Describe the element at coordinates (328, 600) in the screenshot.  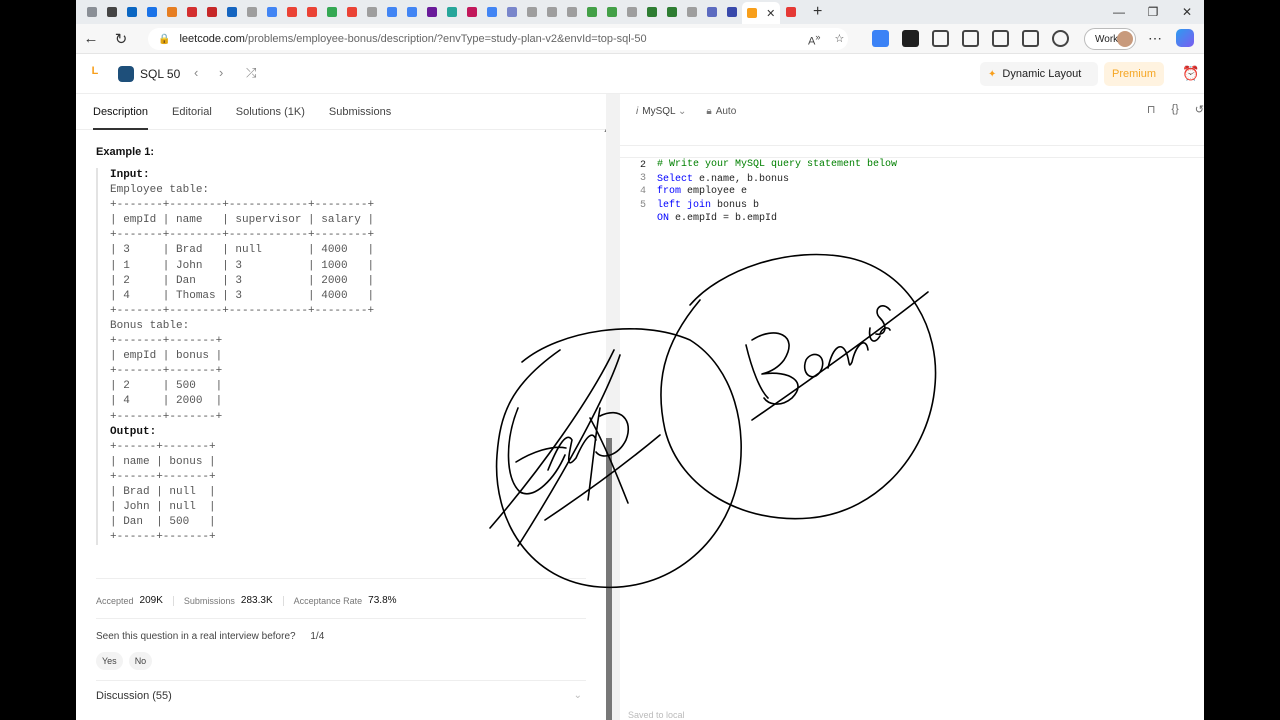
I see `acceptance-rate-label: Acceptance Rate` at that location.